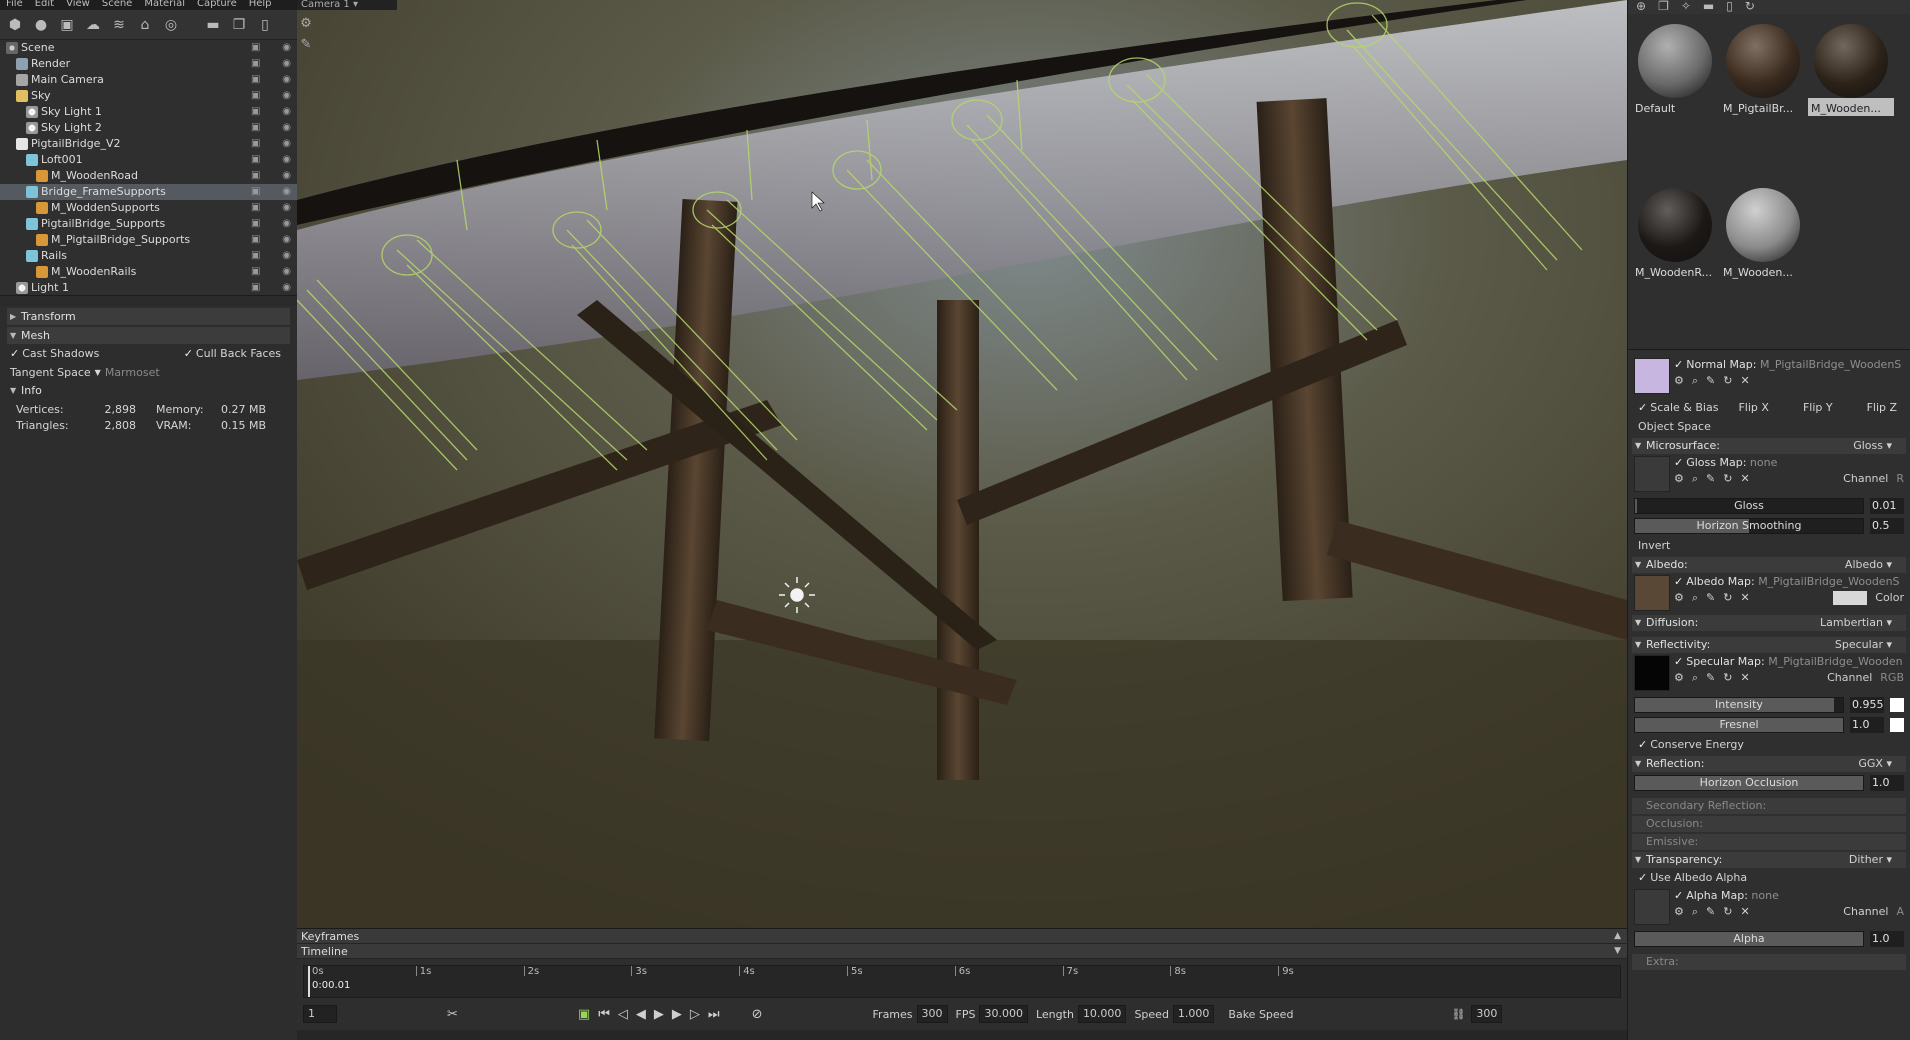  What do you see at coordinates (1739, 704) in the screenshot?
I see `intensity-slider: Intensity` at bounding box center [1739, 704].